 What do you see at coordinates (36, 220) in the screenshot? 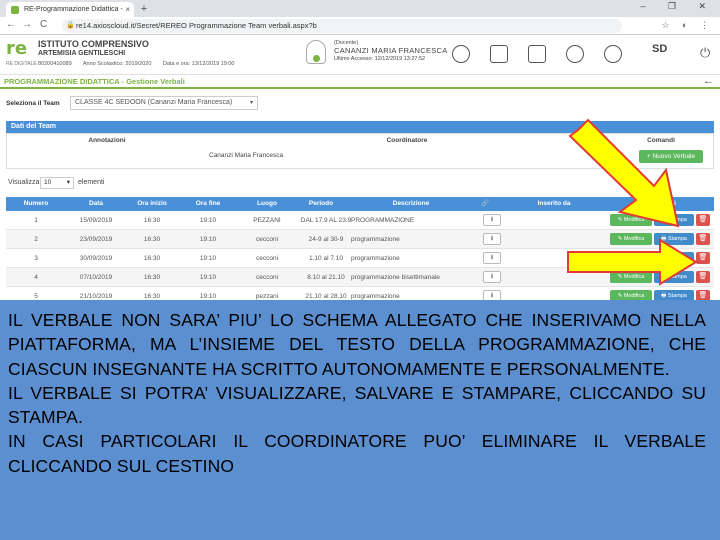
I see `cell-n: 1` at bounding box center [36, 220].